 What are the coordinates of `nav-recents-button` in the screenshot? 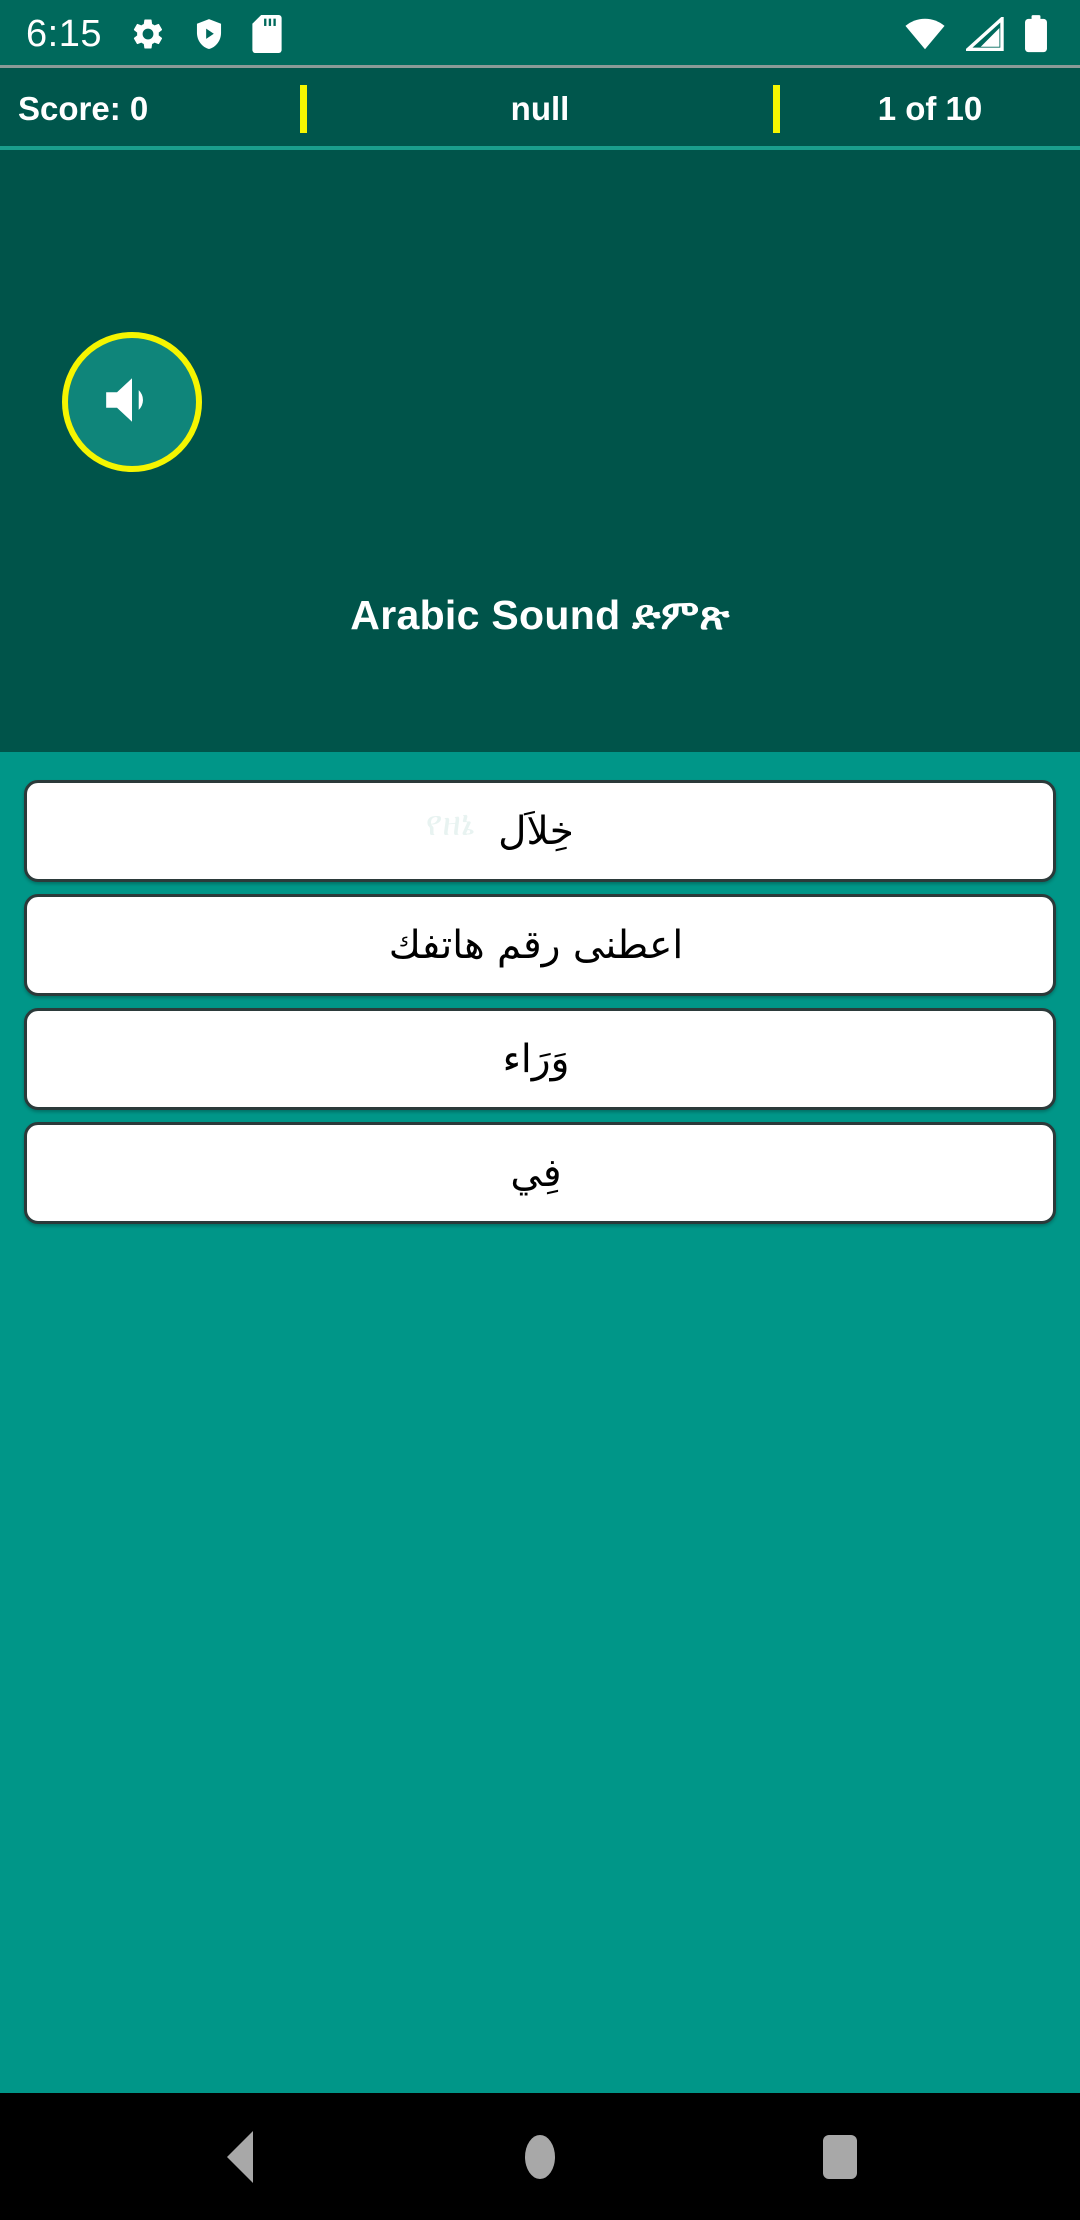 It's located at (840, 2157).